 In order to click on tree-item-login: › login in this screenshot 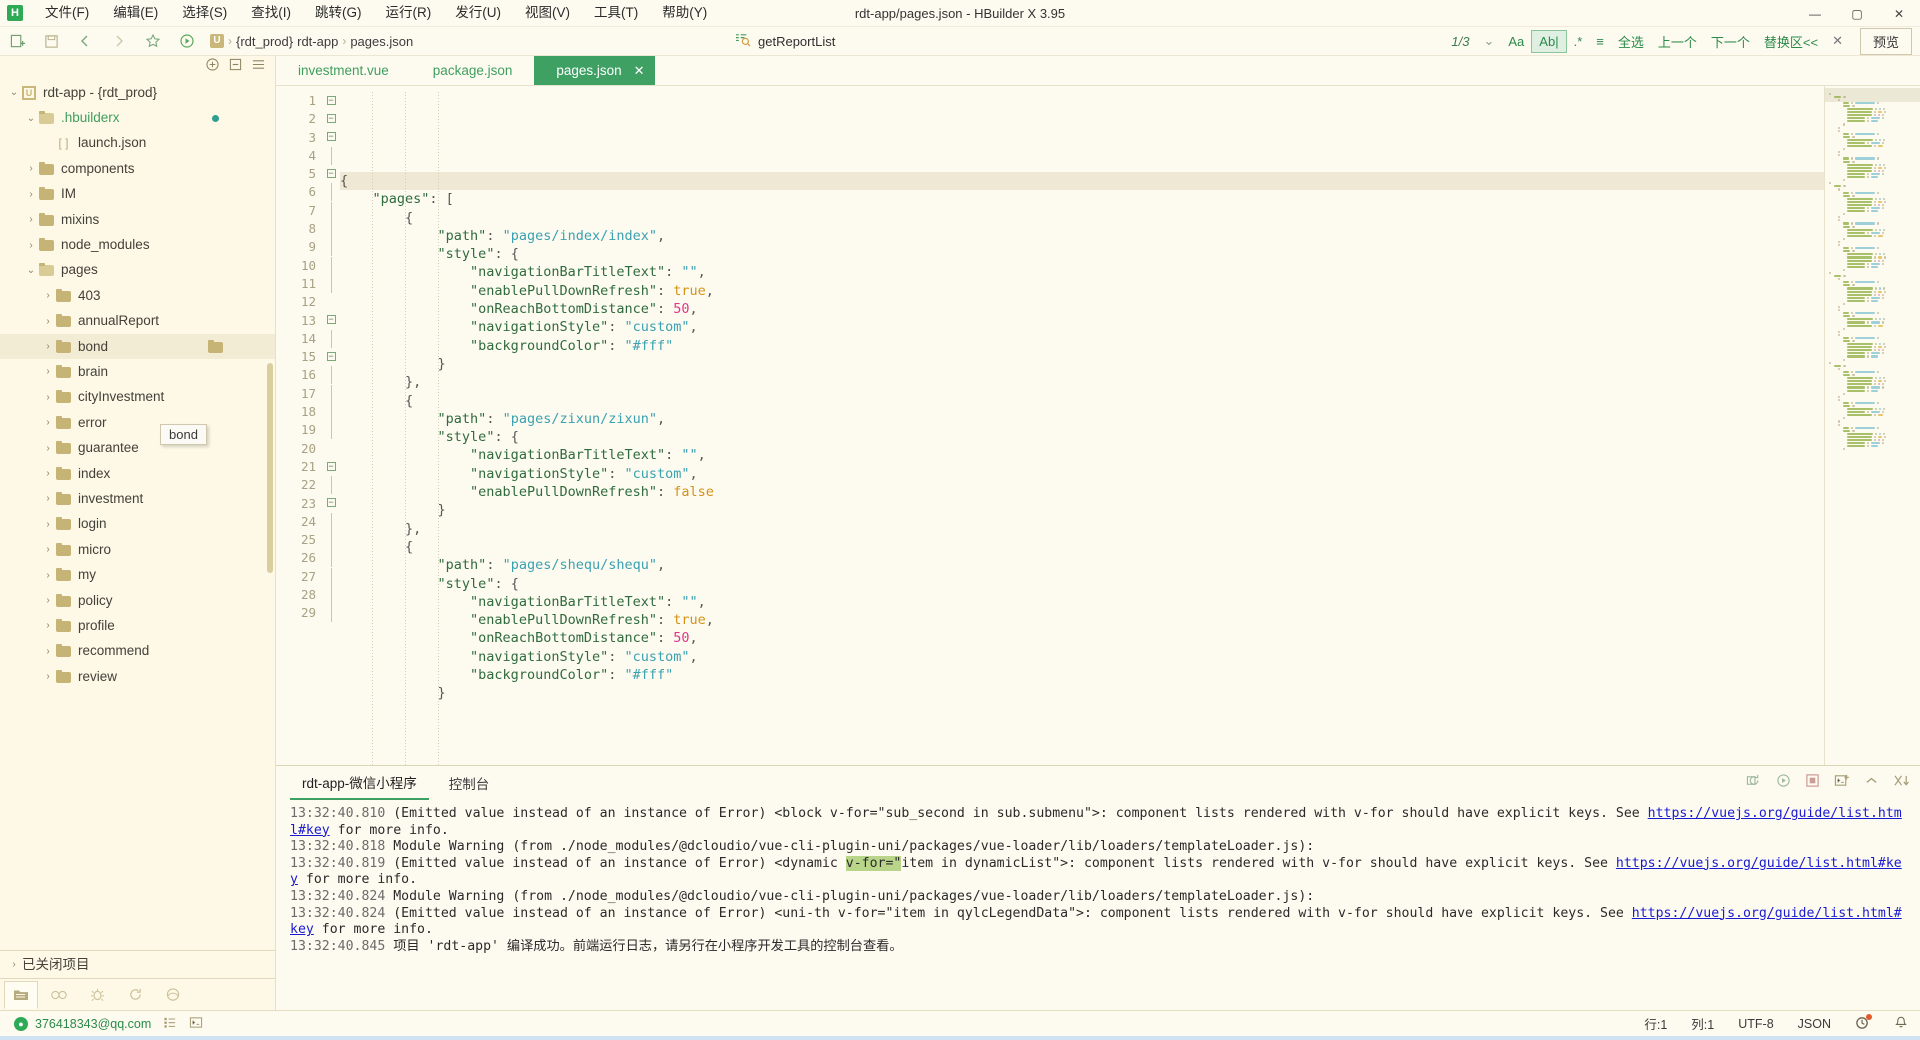, I will do `click(137, 524)`.